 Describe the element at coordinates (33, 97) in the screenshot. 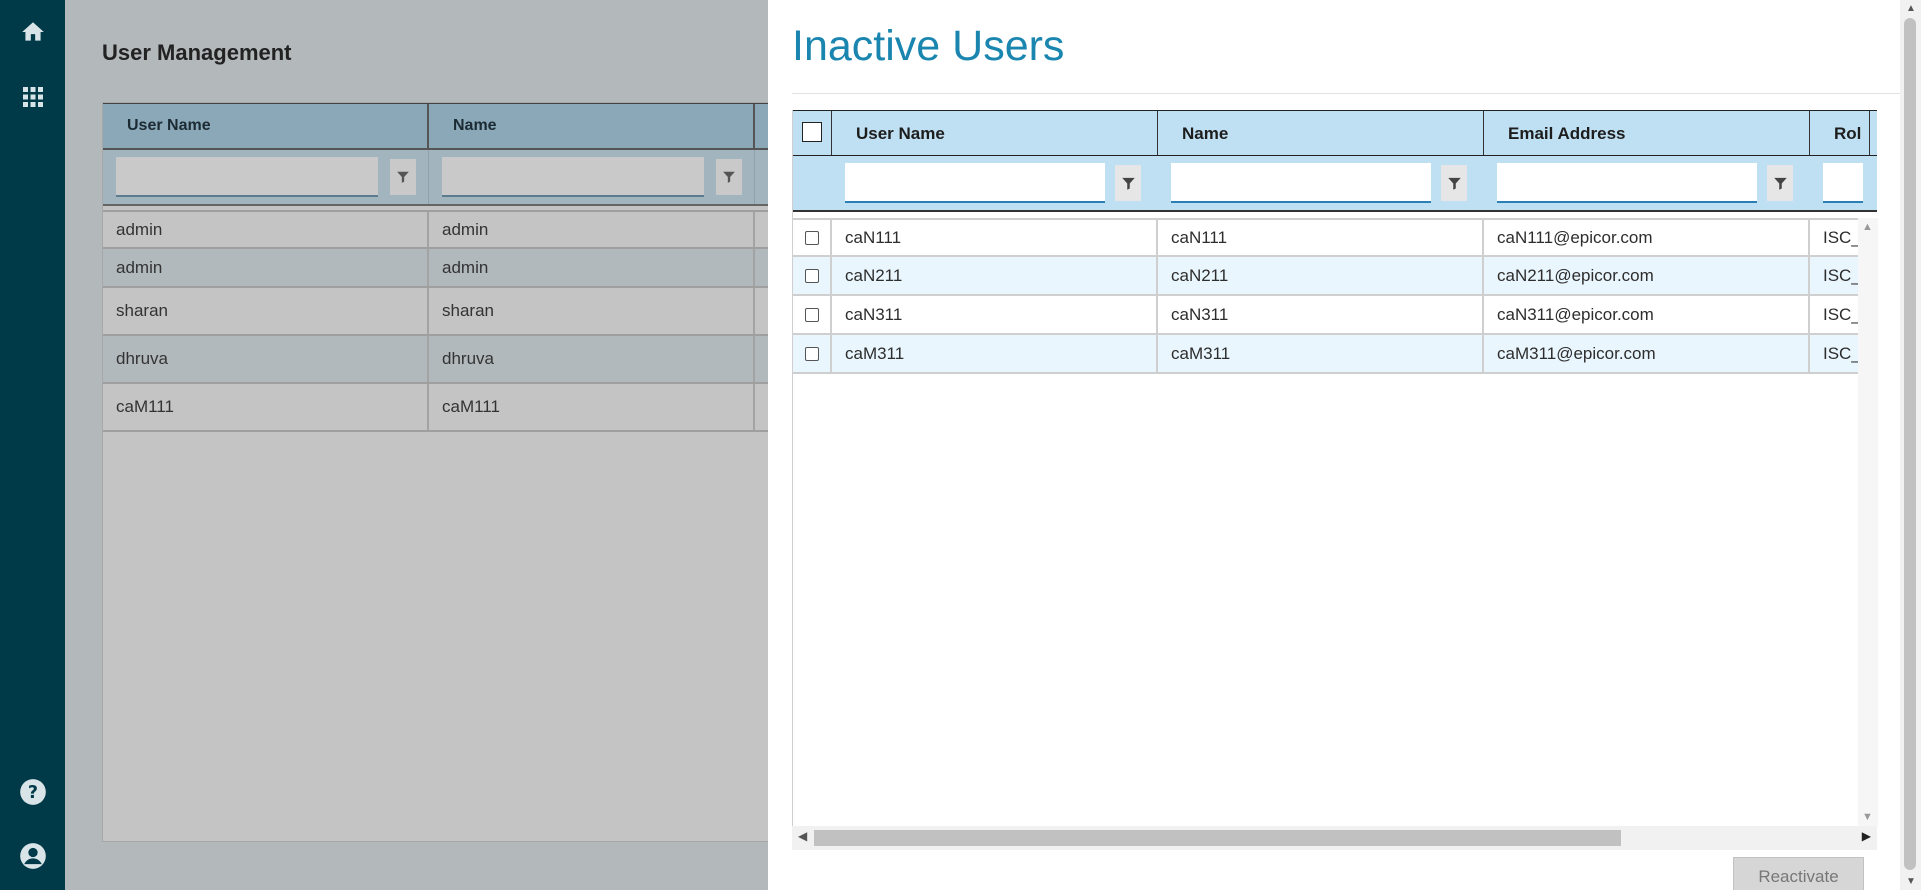

I see `apps-grid-icon` at that location.